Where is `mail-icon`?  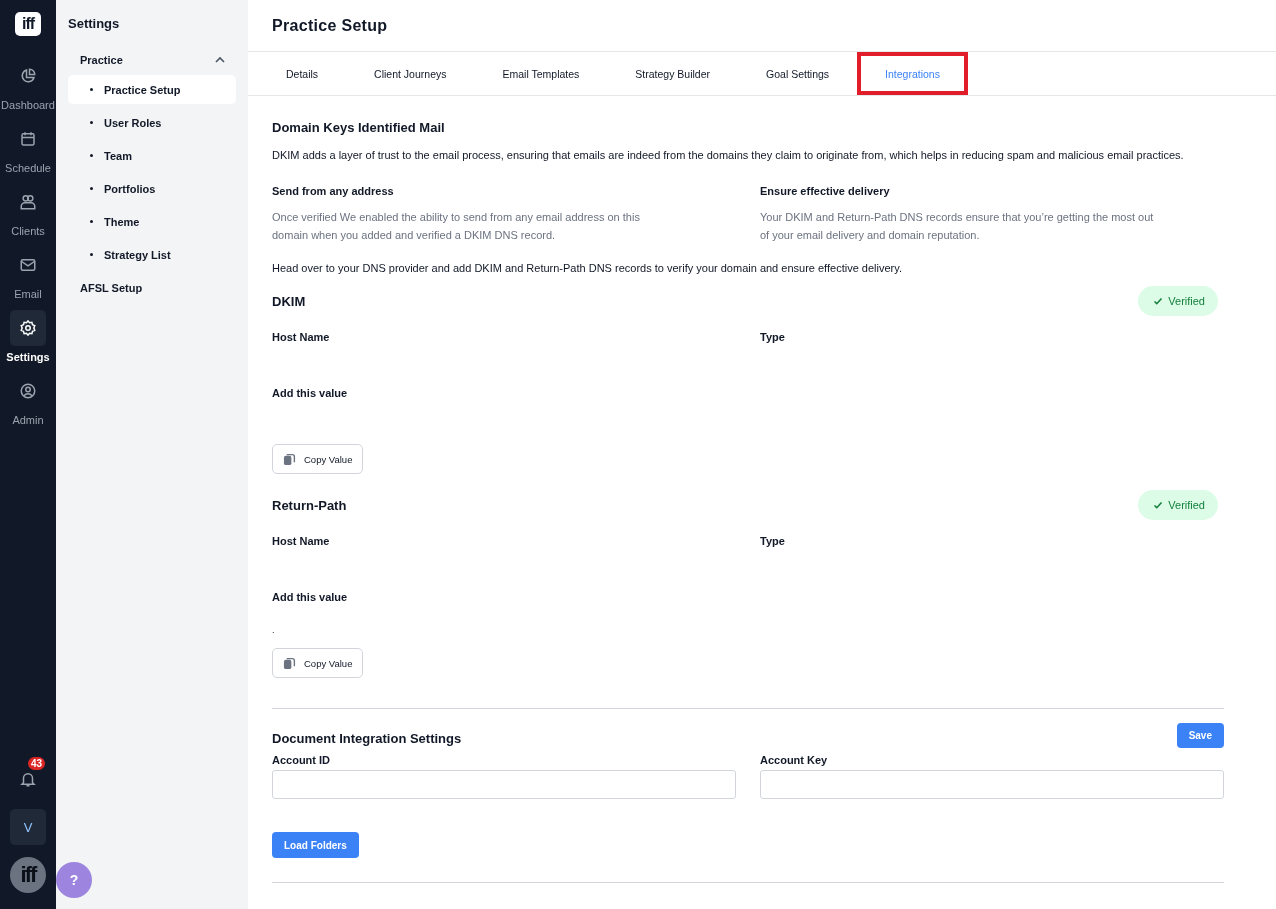
mail-icon is located at coordinates (28, 265).